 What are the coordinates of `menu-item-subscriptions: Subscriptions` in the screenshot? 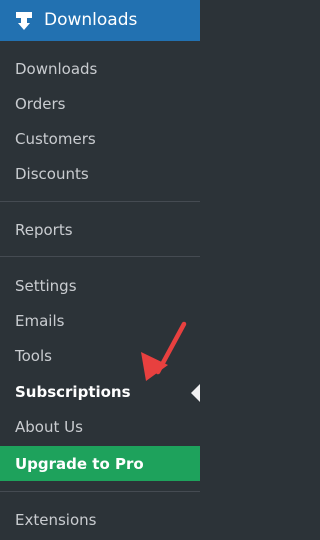 It's located at (100, 392).